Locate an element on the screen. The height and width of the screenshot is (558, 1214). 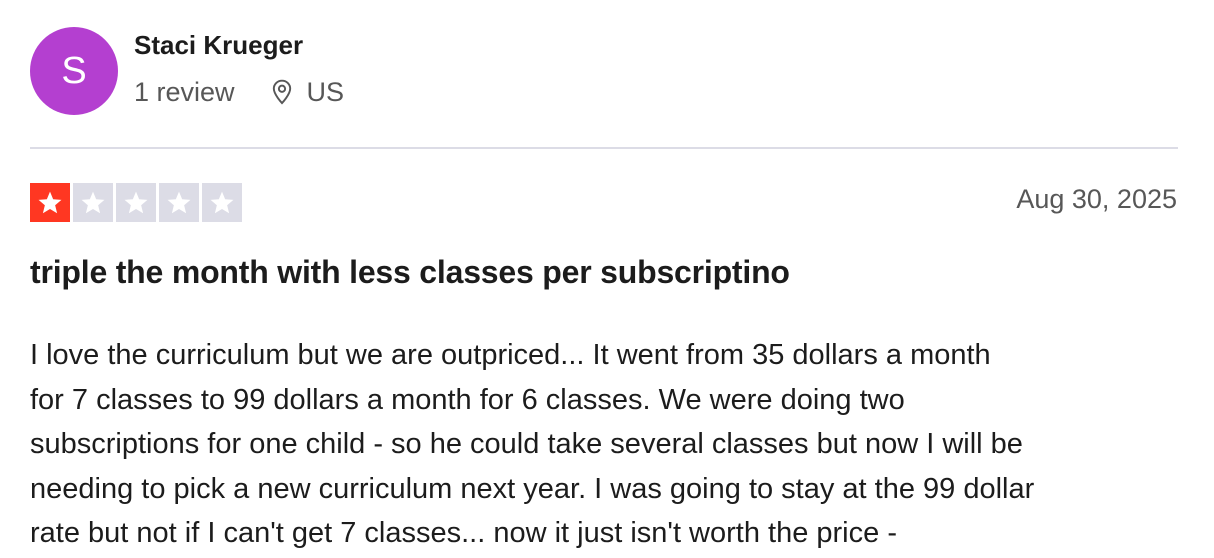
reviewer-name: Staci Krueger is located at coordinates (218, 45).